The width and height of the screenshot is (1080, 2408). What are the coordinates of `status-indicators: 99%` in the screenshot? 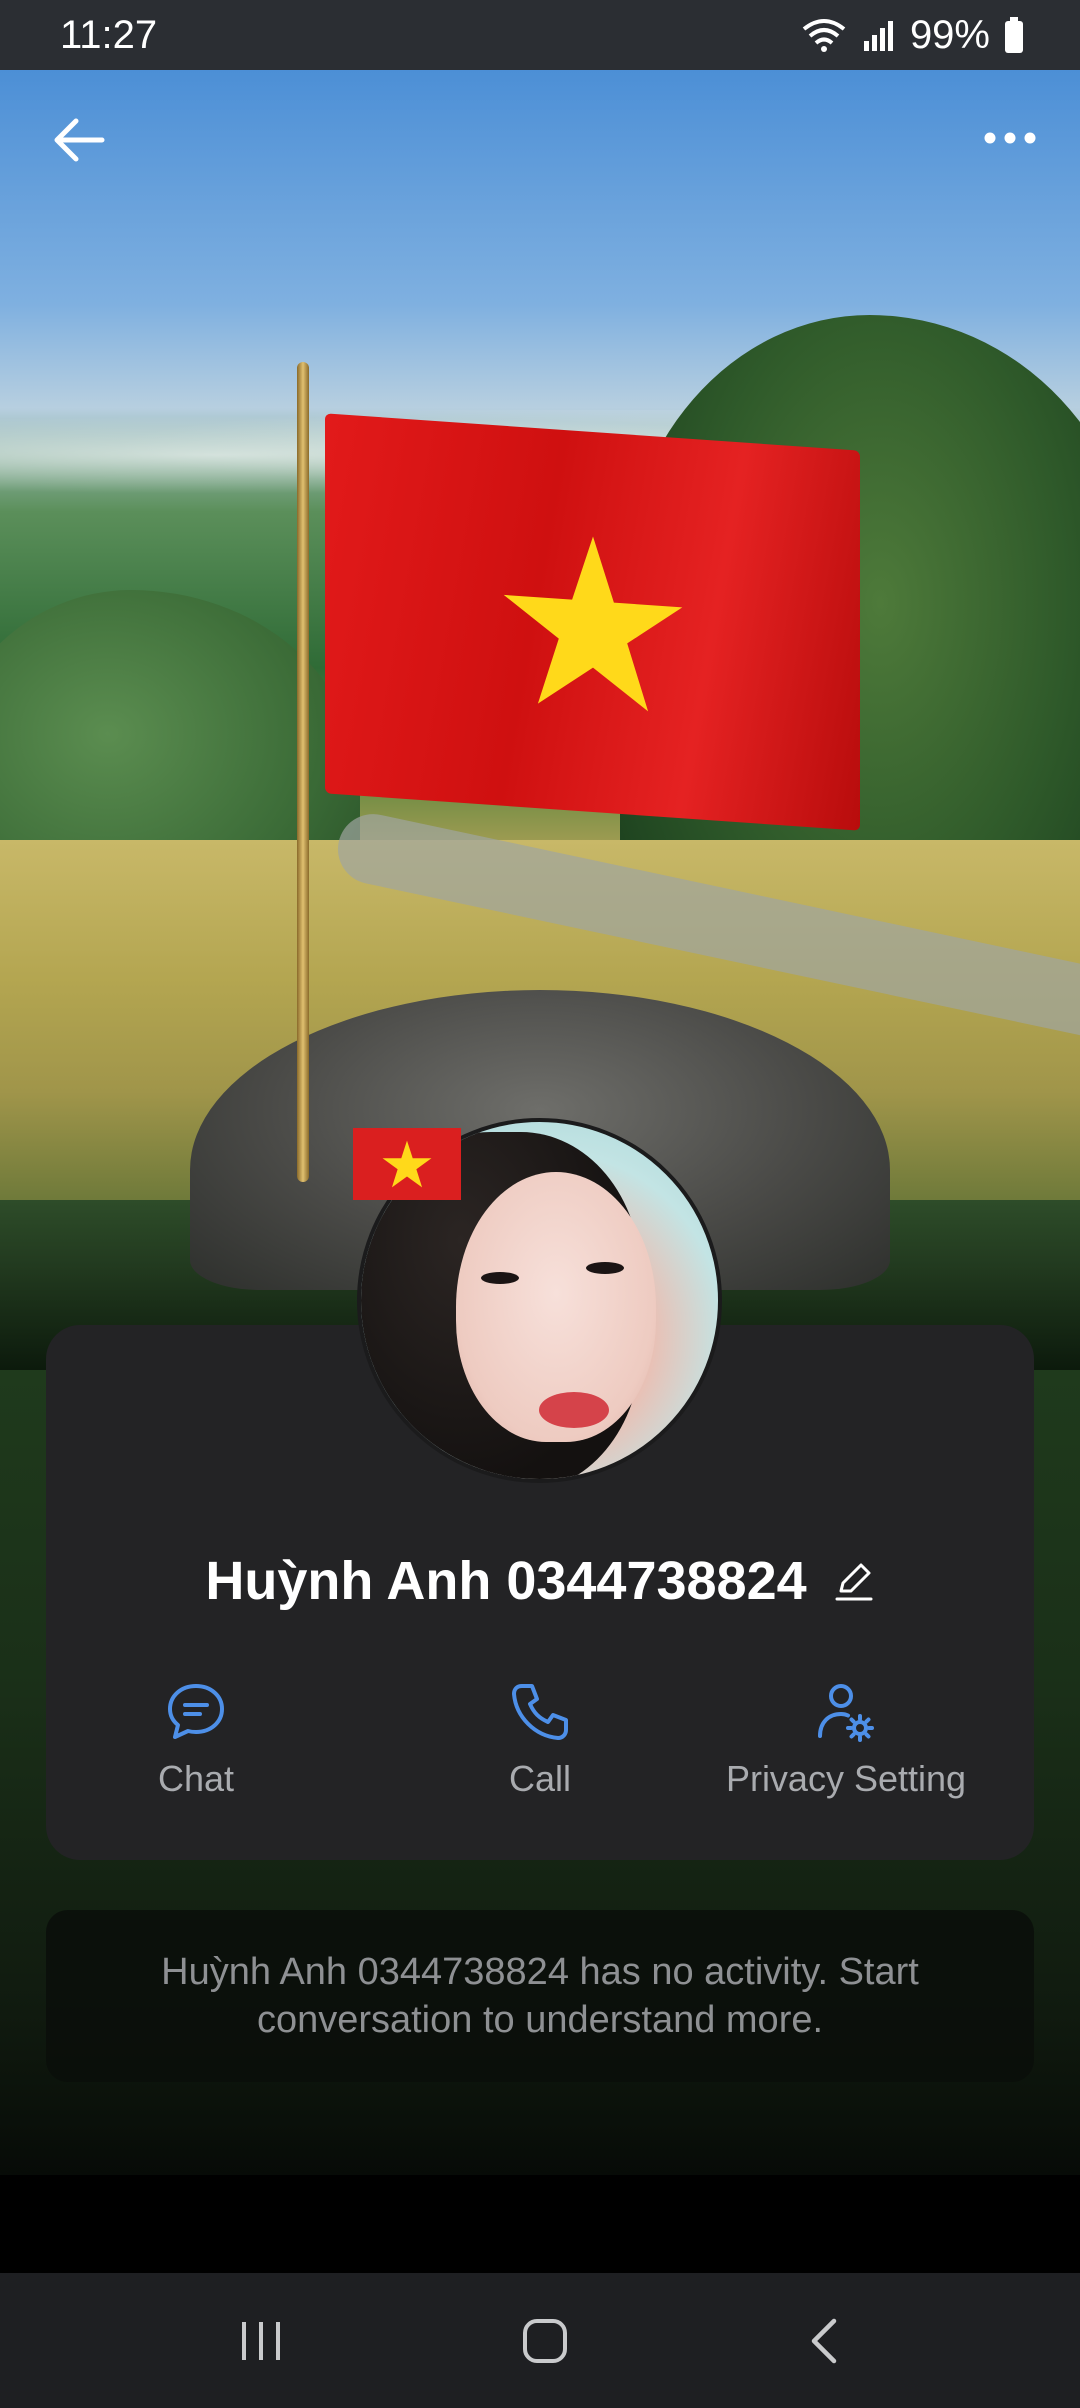 It's located at (912, 35).